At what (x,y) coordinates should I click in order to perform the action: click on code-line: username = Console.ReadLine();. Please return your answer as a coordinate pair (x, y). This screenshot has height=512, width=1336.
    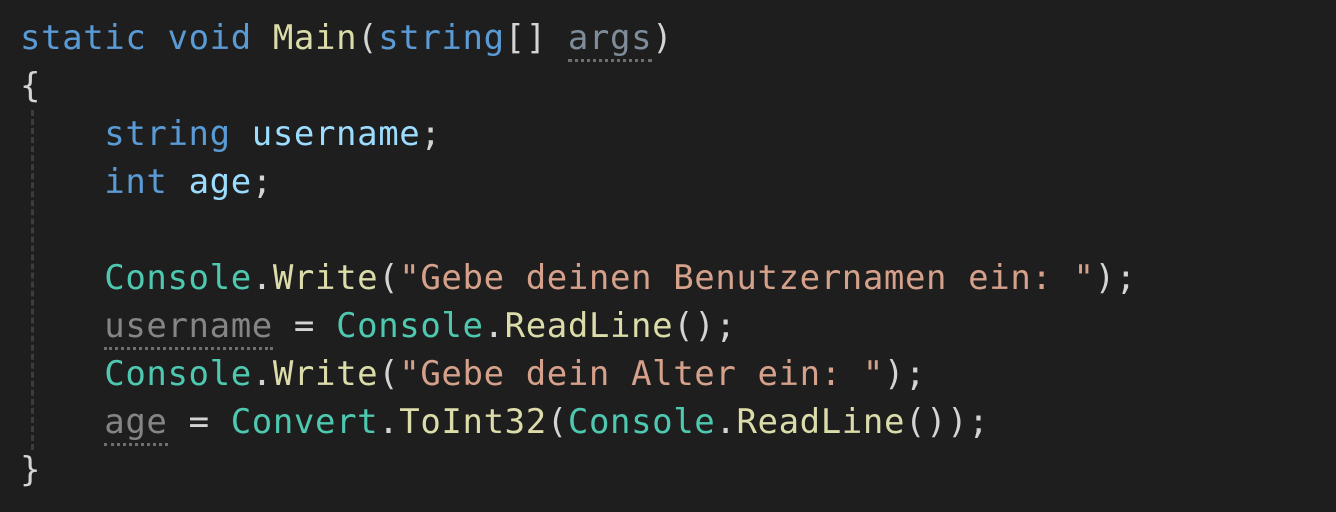
    Looking at the image, I should click on (668, 326).